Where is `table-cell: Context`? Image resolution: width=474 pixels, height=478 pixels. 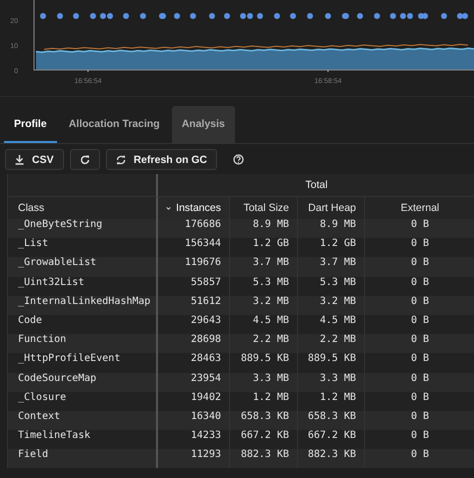 table-cell: Context is located at coordinates (82, 420).